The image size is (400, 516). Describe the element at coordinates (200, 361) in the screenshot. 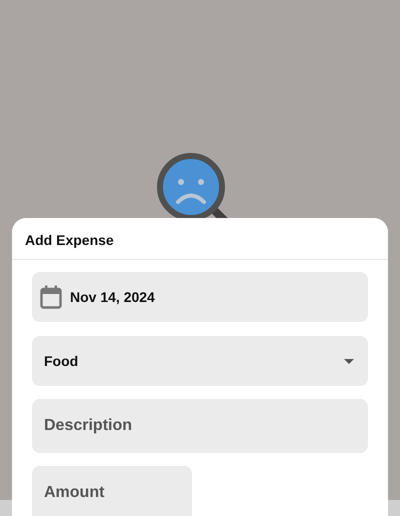

I see `category-dropdown: Food` at that location.